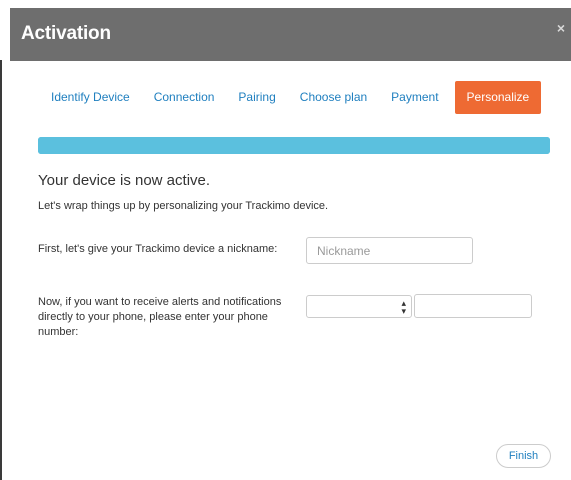 The width and height of the screenshot is (571, 480). What do you see at coordinates (473, 306) in the screenshot?
I see `phone-number-input` at bounding box center [473, 306].